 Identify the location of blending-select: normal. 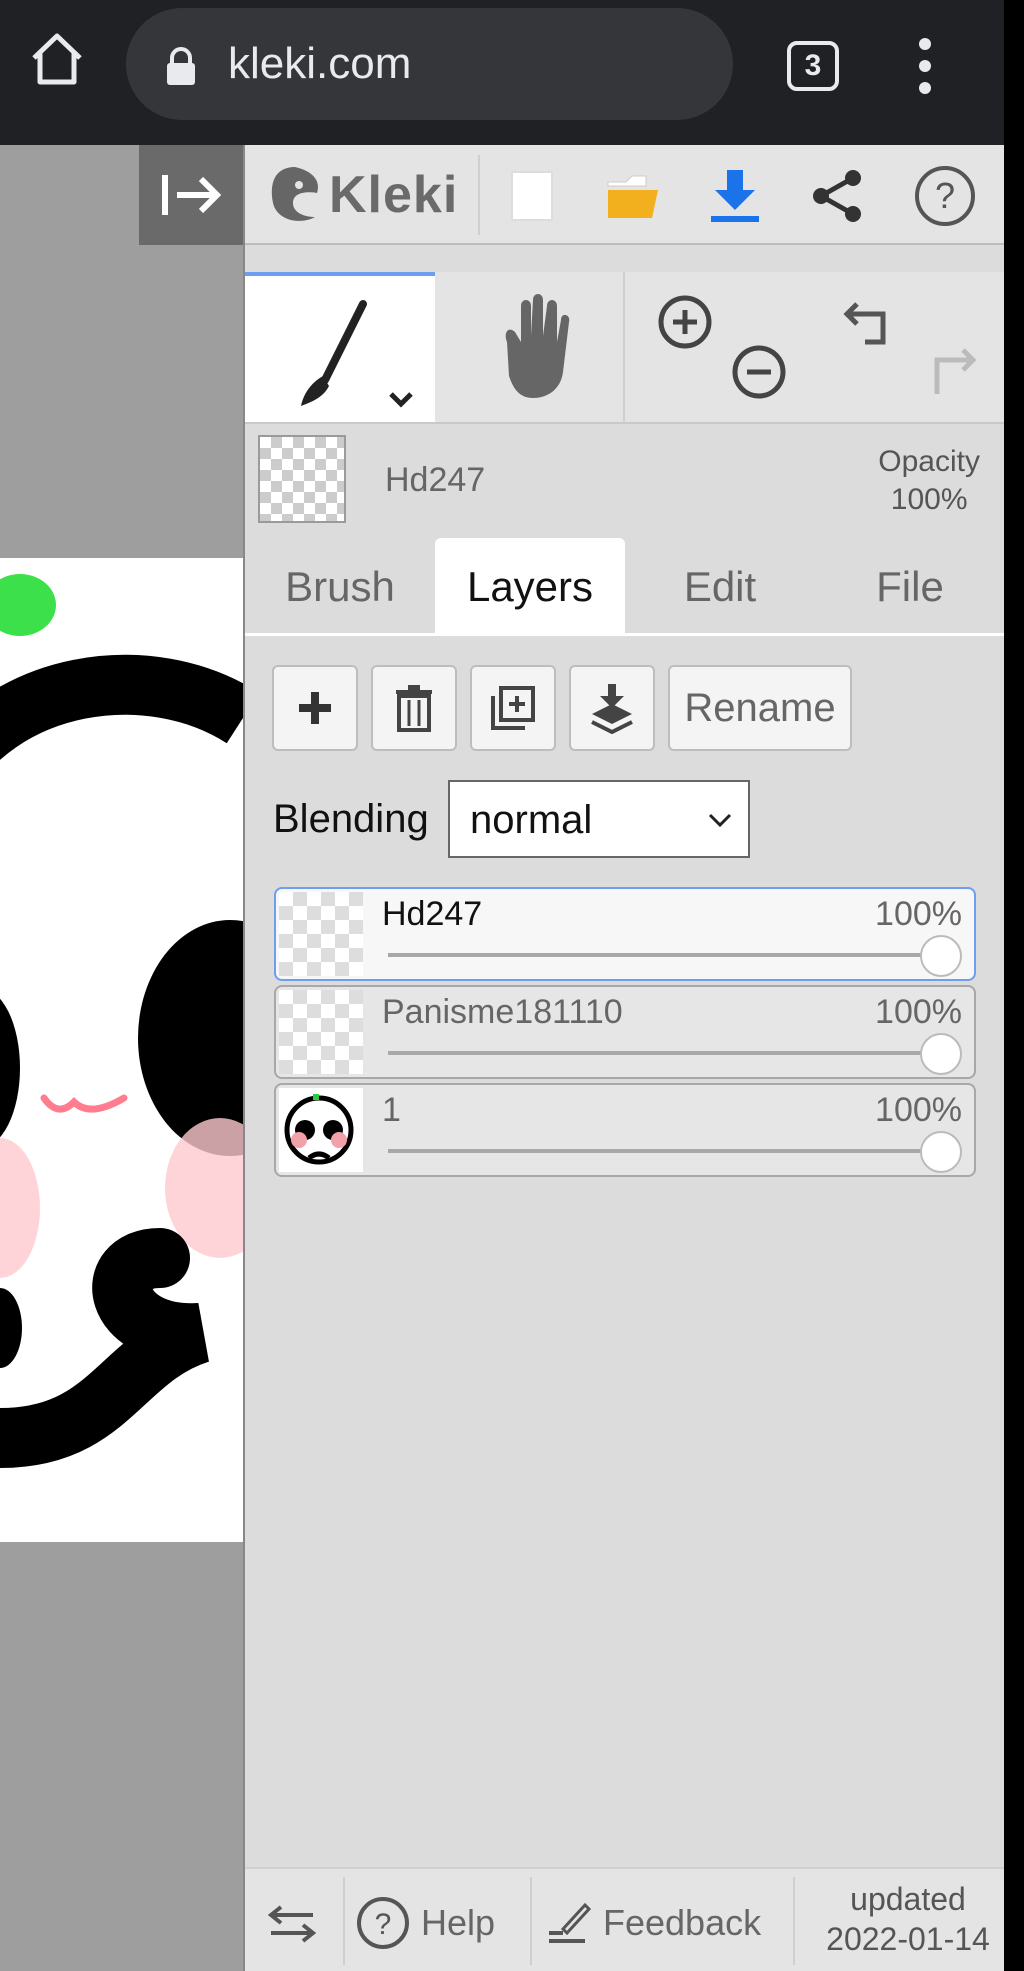
(599, 819).